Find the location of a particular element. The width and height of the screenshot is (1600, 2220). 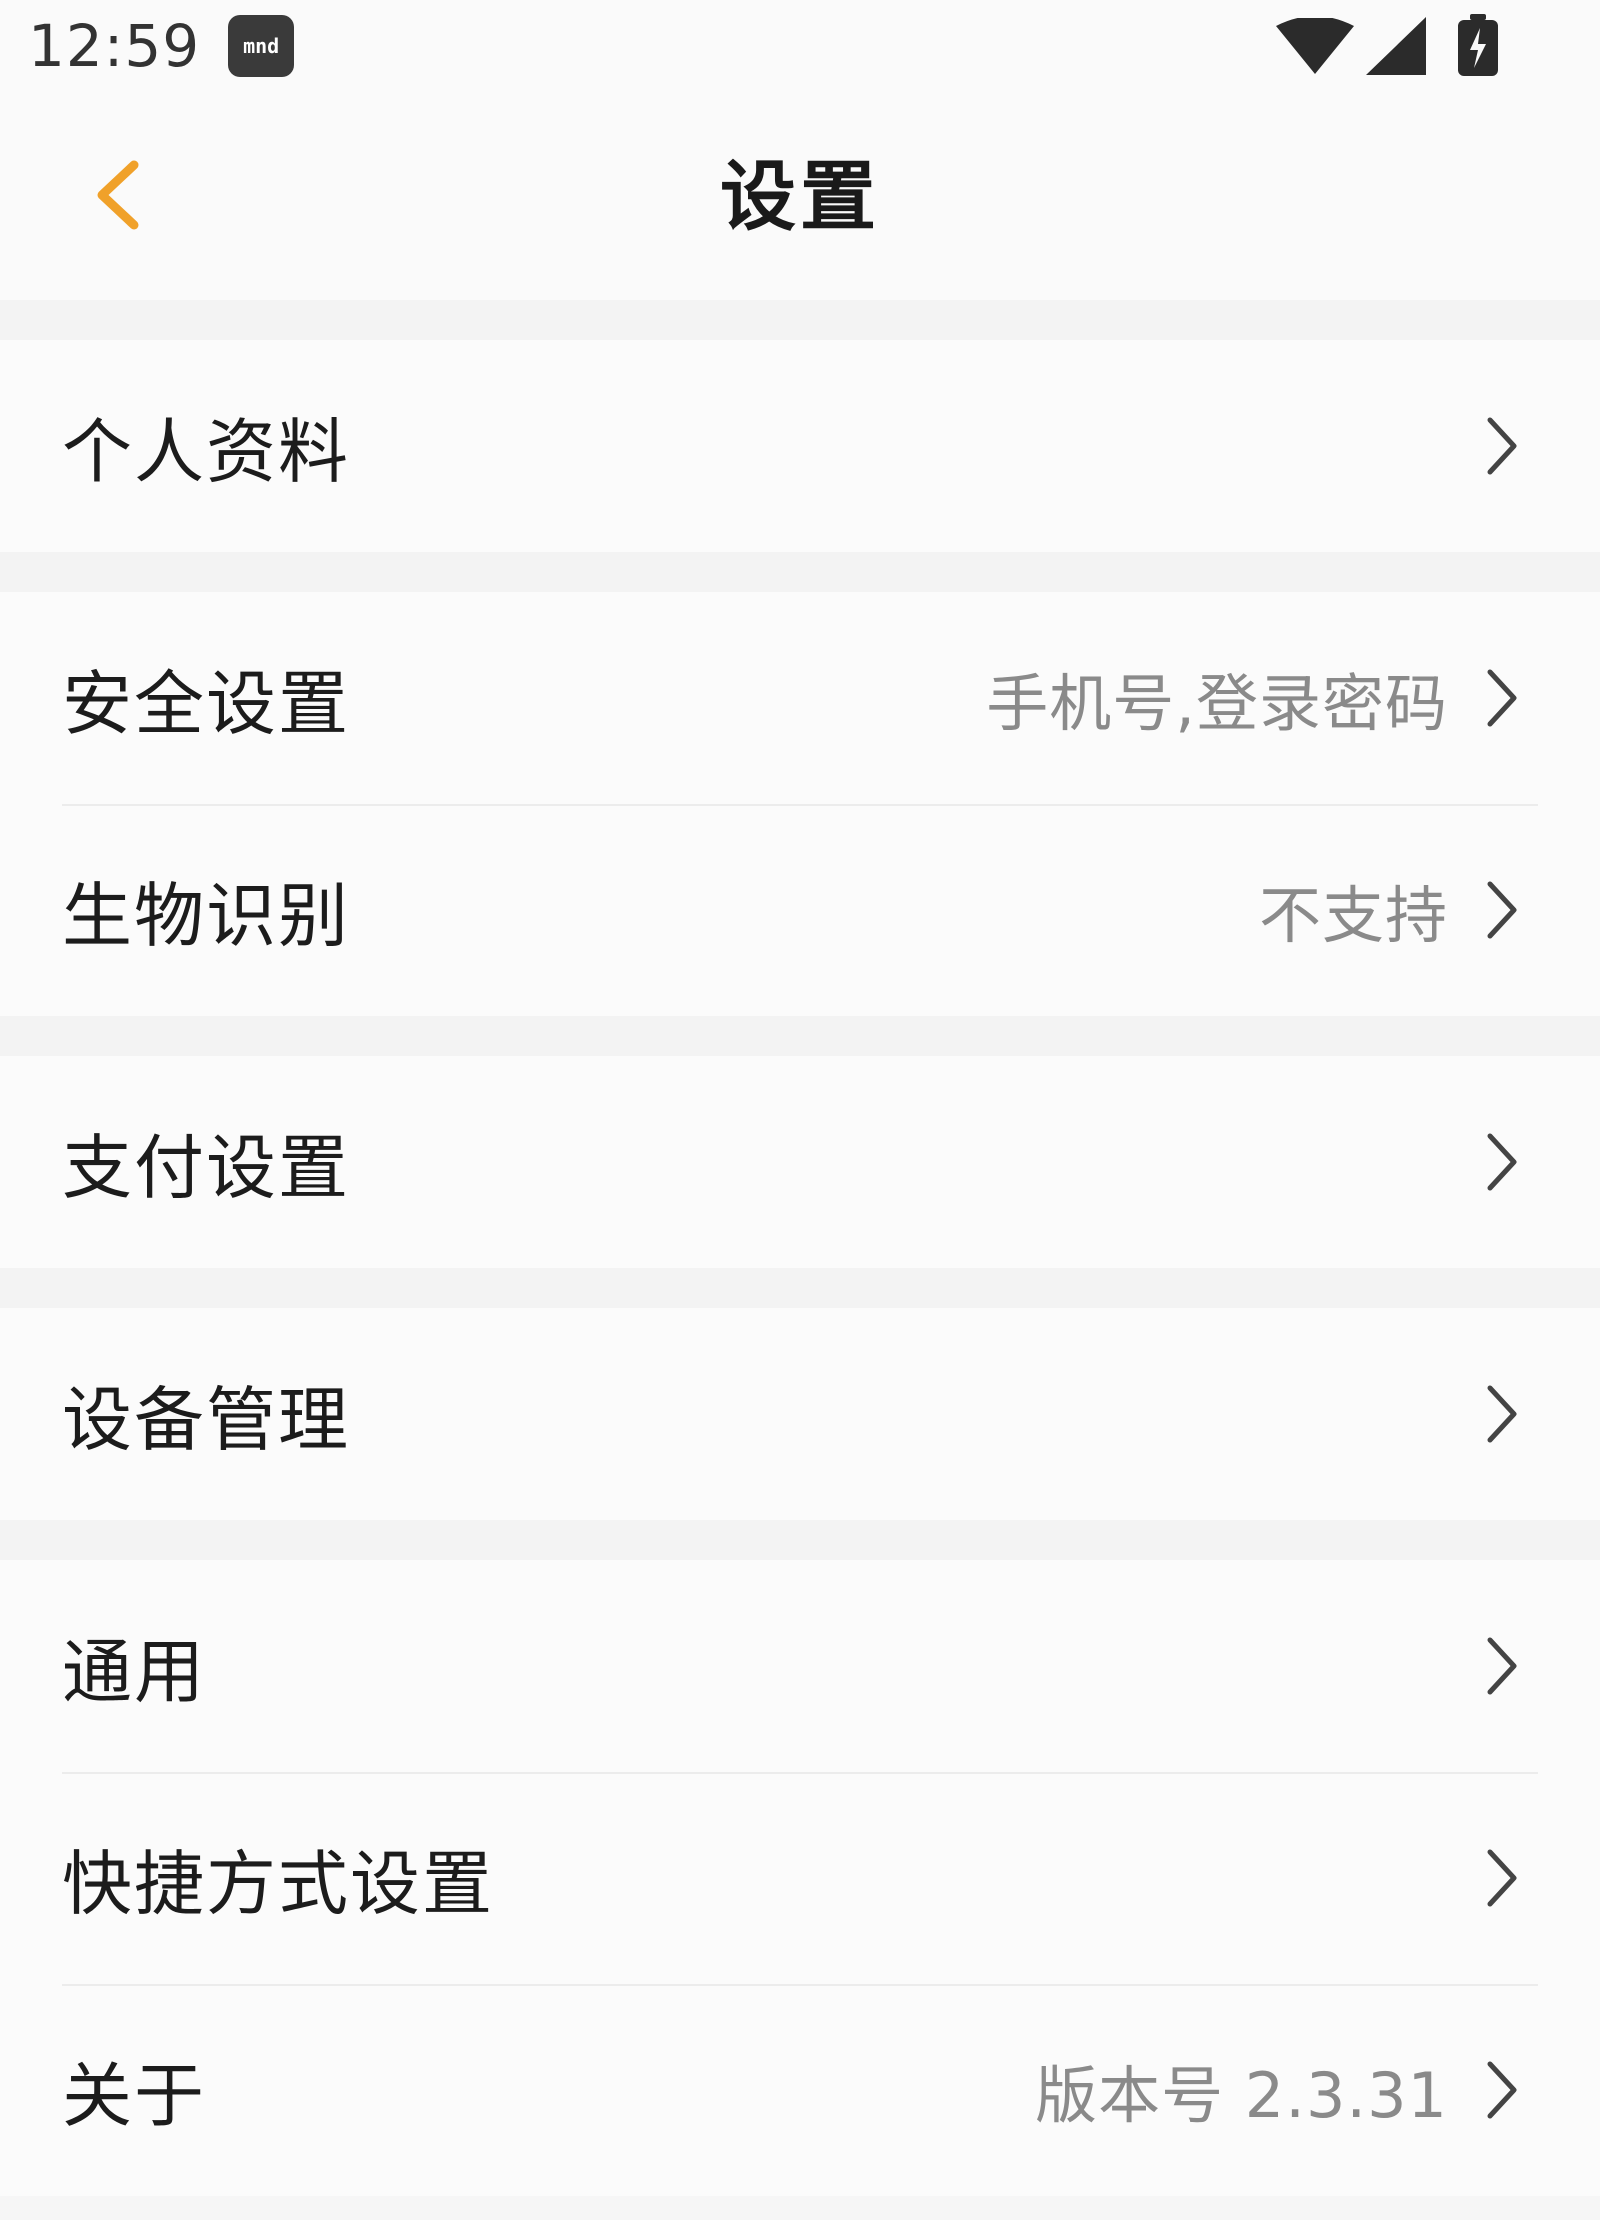

settings-row-label: 支付设置 is located at coordinates (206, 1167).